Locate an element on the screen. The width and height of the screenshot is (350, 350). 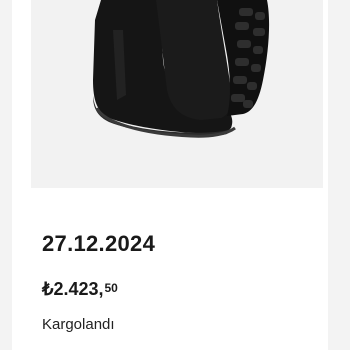
order-price: ₺2.423,50 is located at coordinates (80, 289).